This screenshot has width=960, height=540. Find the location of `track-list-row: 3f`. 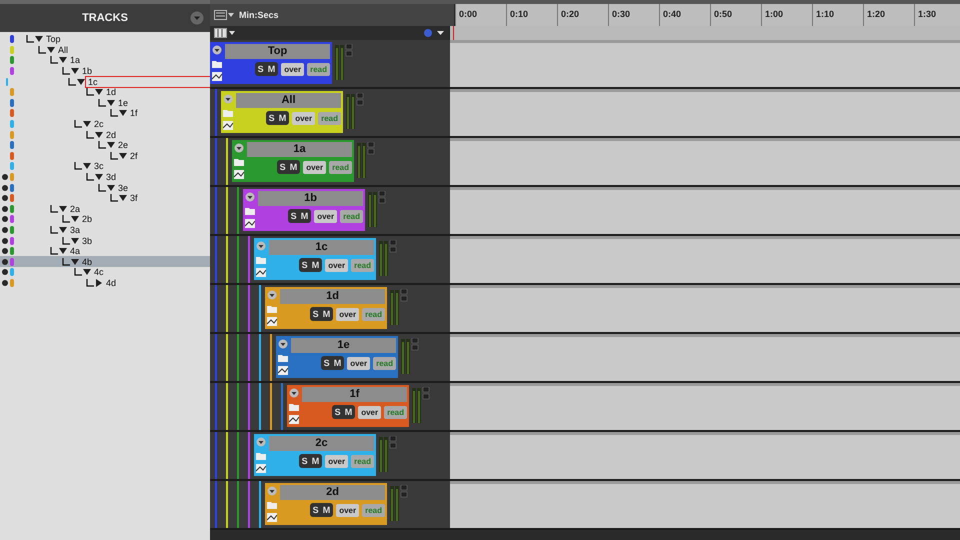

track-list-row: 3f is located at coordinates (105, 198).